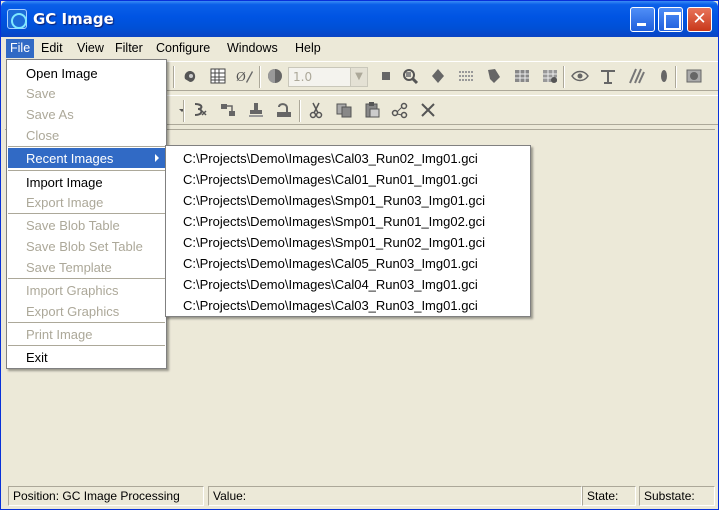 This screenshot has width=719, height=510. I want to click on menu-edit: Edit, so click(52, 48).